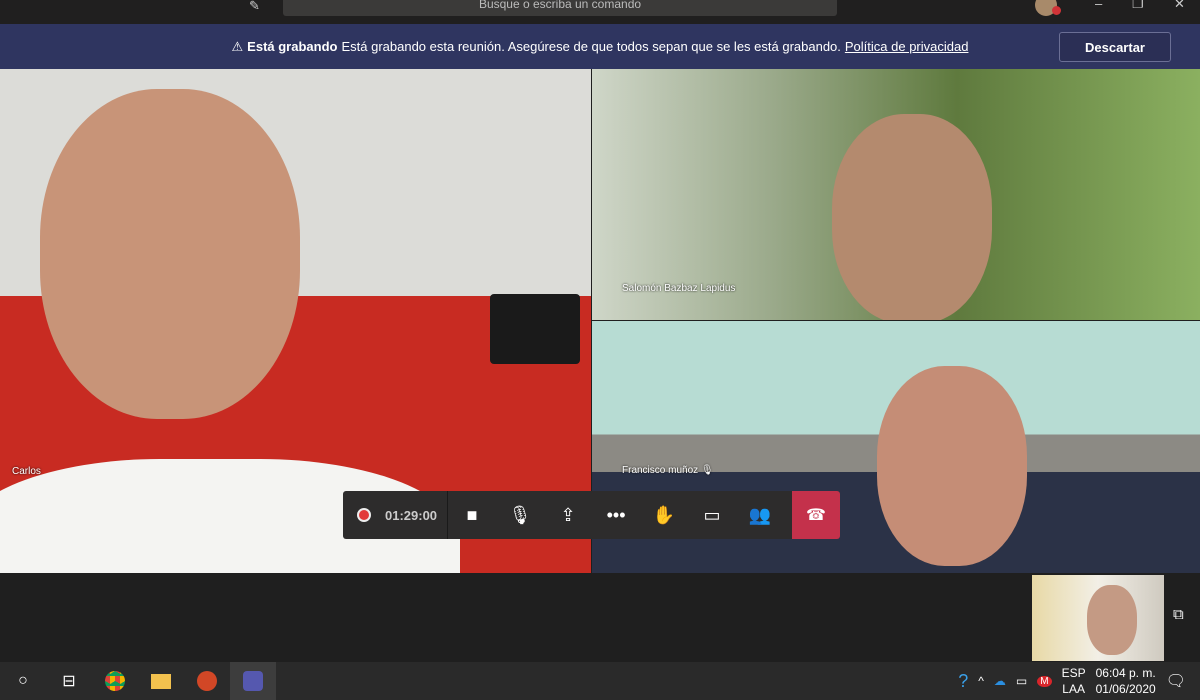  Describe the element at coordinates (1021, 681) in the screenshot. I see `battery-icon: ▭` at that location.